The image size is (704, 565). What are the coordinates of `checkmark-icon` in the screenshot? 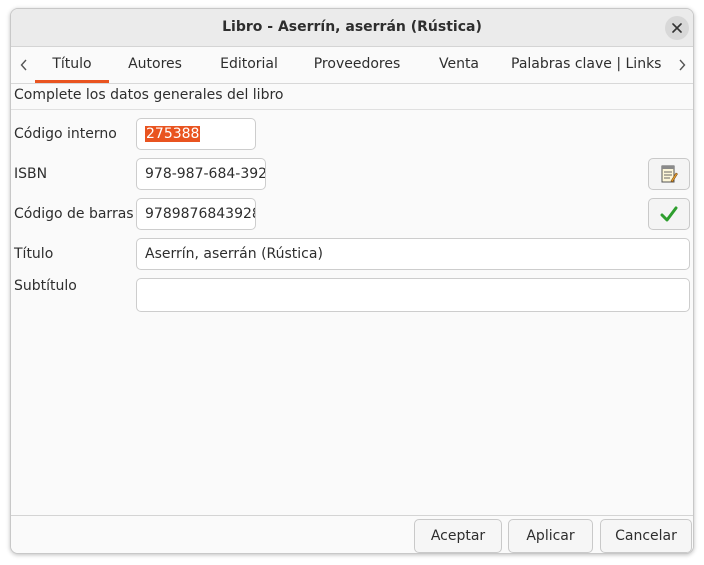 It's located at (669, 214).